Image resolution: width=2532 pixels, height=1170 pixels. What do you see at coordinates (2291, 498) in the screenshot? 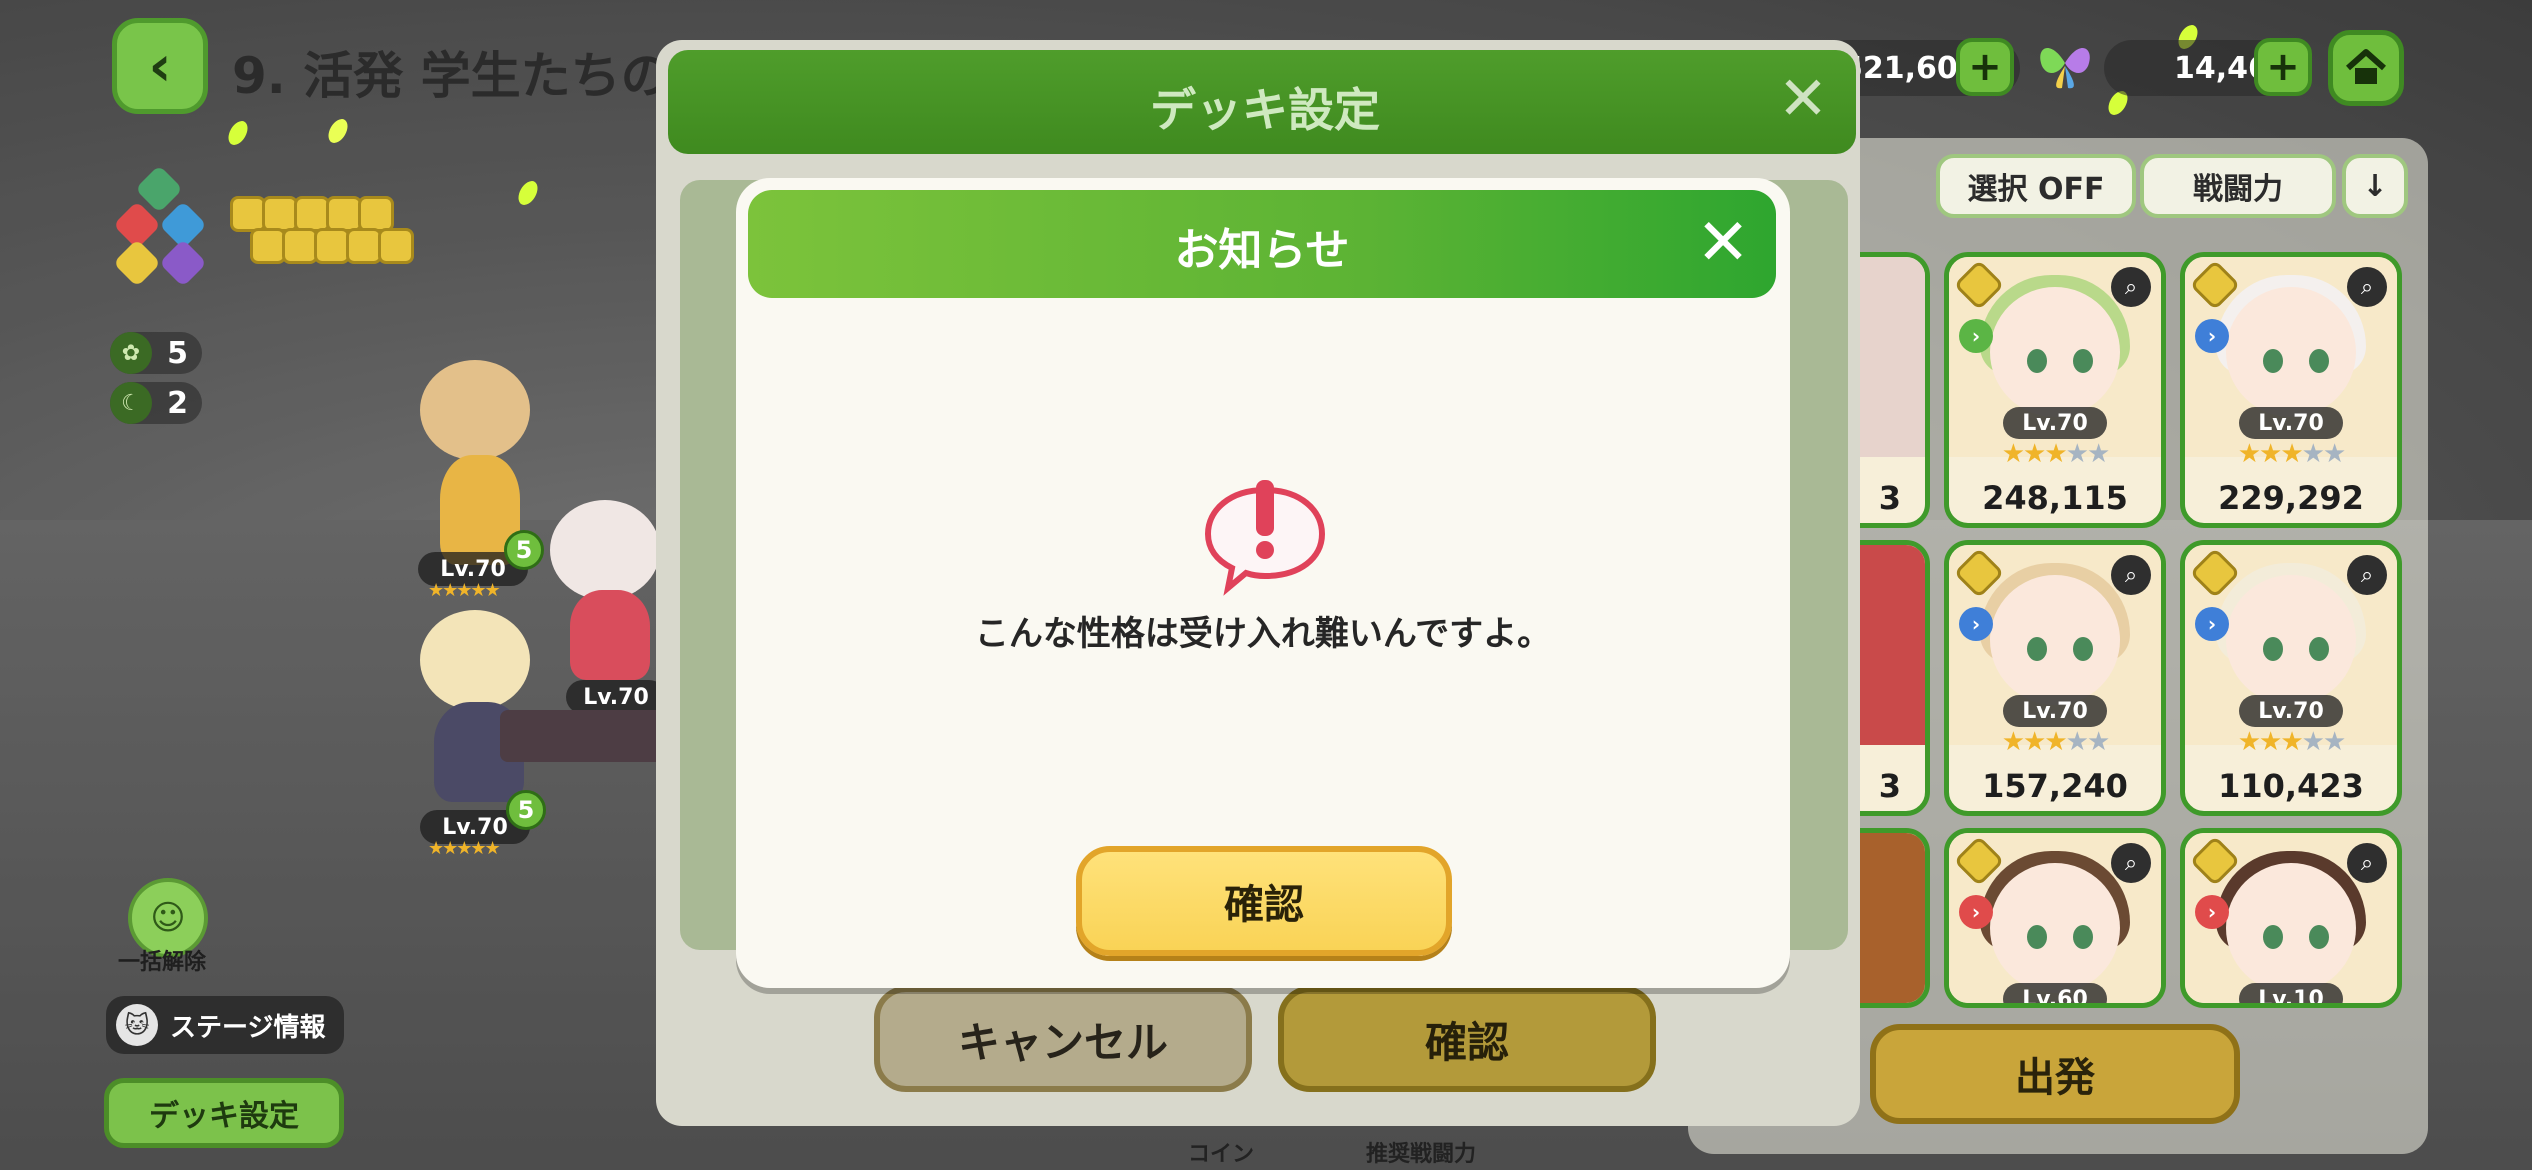
I see `card-power: 229,292` at bounding box center [2291, 498].